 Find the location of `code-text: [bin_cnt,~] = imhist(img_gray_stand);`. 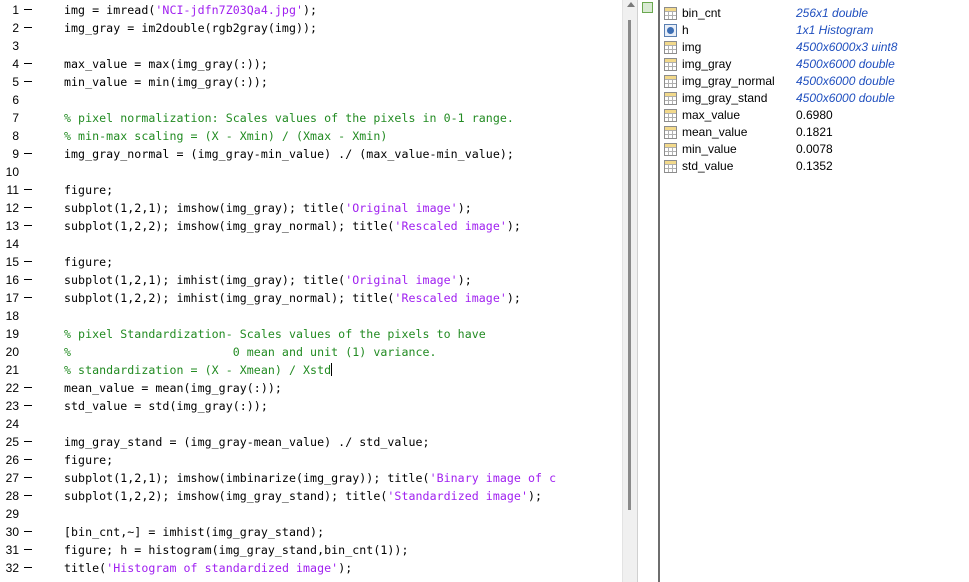

code-text: [bin_cnt,~] = imhist(img_gray_stand); is located at coordinates (194, 532).